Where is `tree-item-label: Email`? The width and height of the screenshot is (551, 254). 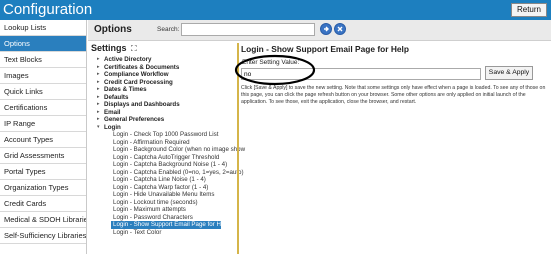
tree-item-label: Email is located at coordinates (112, 112).